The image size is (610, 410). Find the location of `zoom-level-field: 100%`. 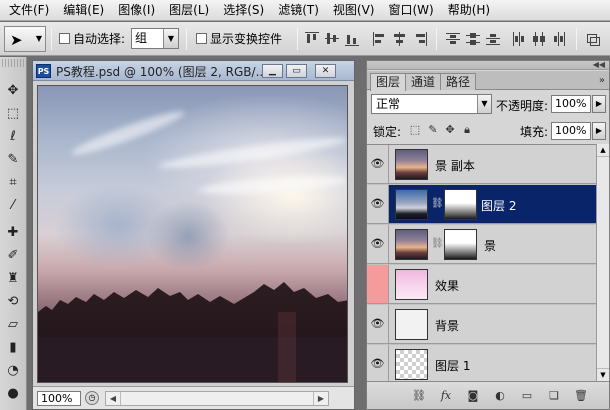

zoom-level-field: 100% is located at coordinates (59, 398).